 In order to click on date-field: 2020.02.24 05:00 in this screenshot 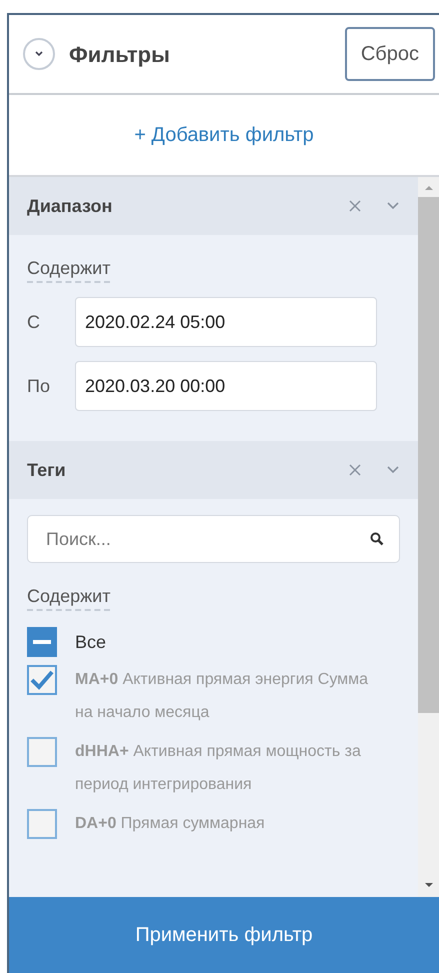, I will do `click(226, 322)`.